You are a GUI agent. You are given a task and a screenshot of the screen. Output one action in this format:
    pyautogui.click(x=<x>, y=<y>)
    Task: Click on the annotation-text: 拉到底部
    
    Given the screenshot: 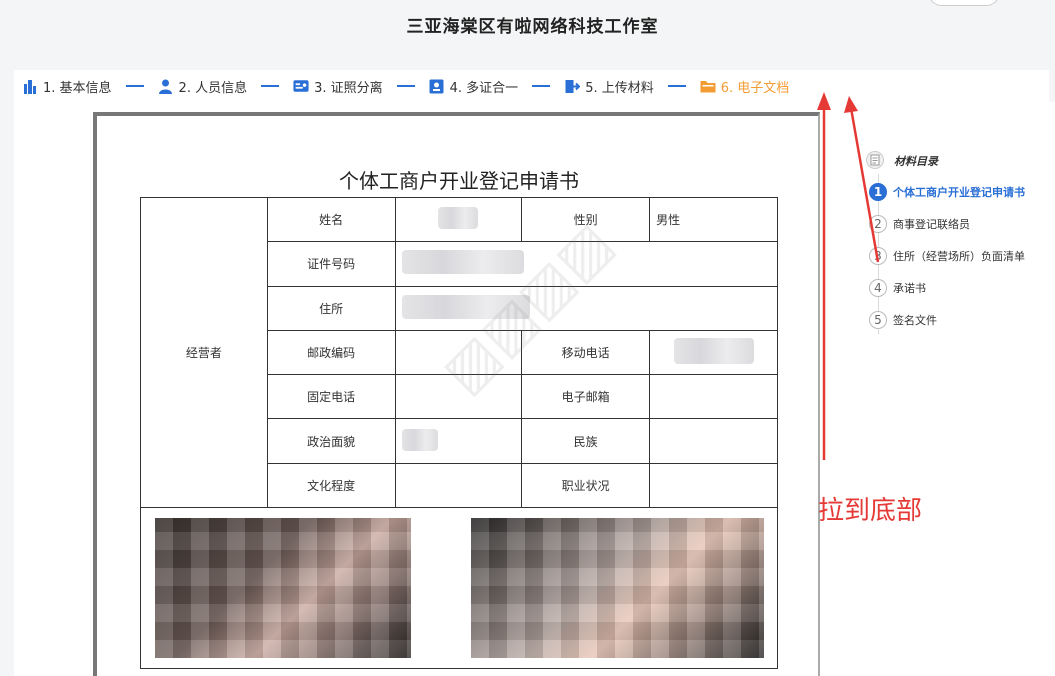 What is the action you would take?
    pyautogui.click(x=870, y=511)
    